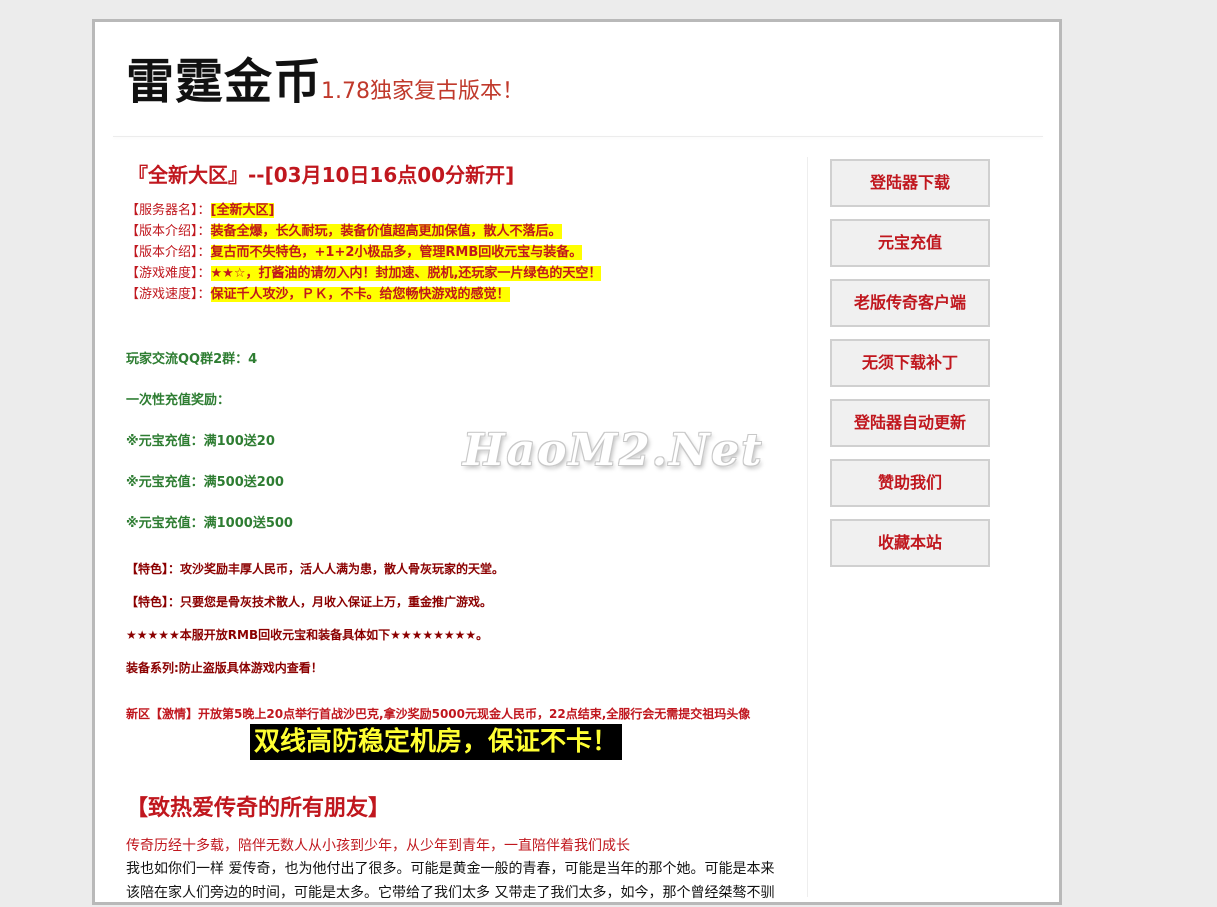 The width and height of the screenshot is (1217, 907). Describe the element at coordinates (224, 668) in the screenshot. I see `feature-line: 装备系列:防止盗版具体游戏内查看！` at that location.